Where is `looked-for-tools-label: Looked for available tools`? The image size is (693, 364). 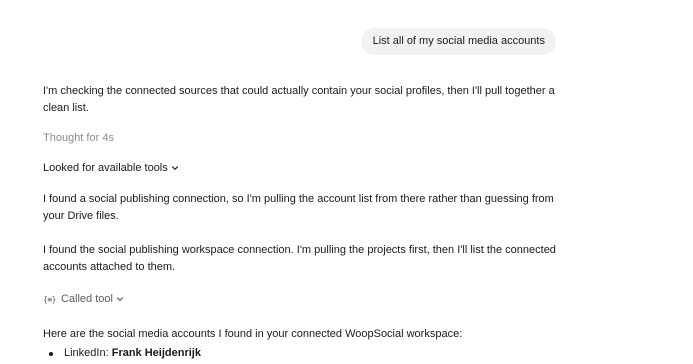
looked-for-tools-label: Looked for available tools is located at coordinates (105, 168).